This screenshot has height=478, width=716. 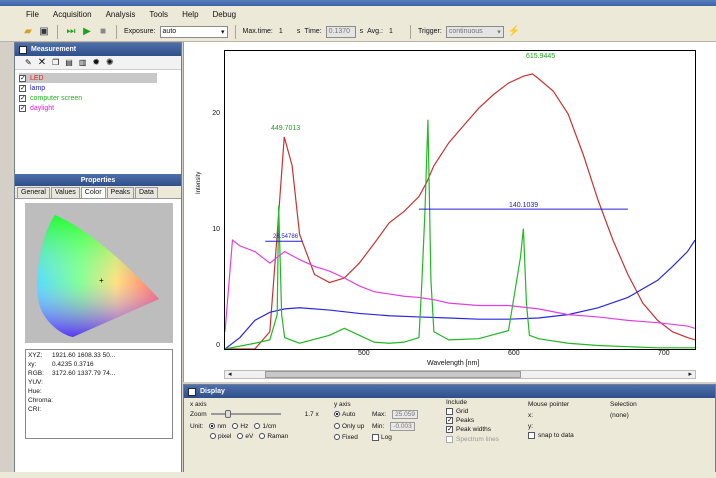 What do you see at coordinates (350, 414) in the screenshot?
I see `y-option-auto: Auto` at bounding box center [350, 414].